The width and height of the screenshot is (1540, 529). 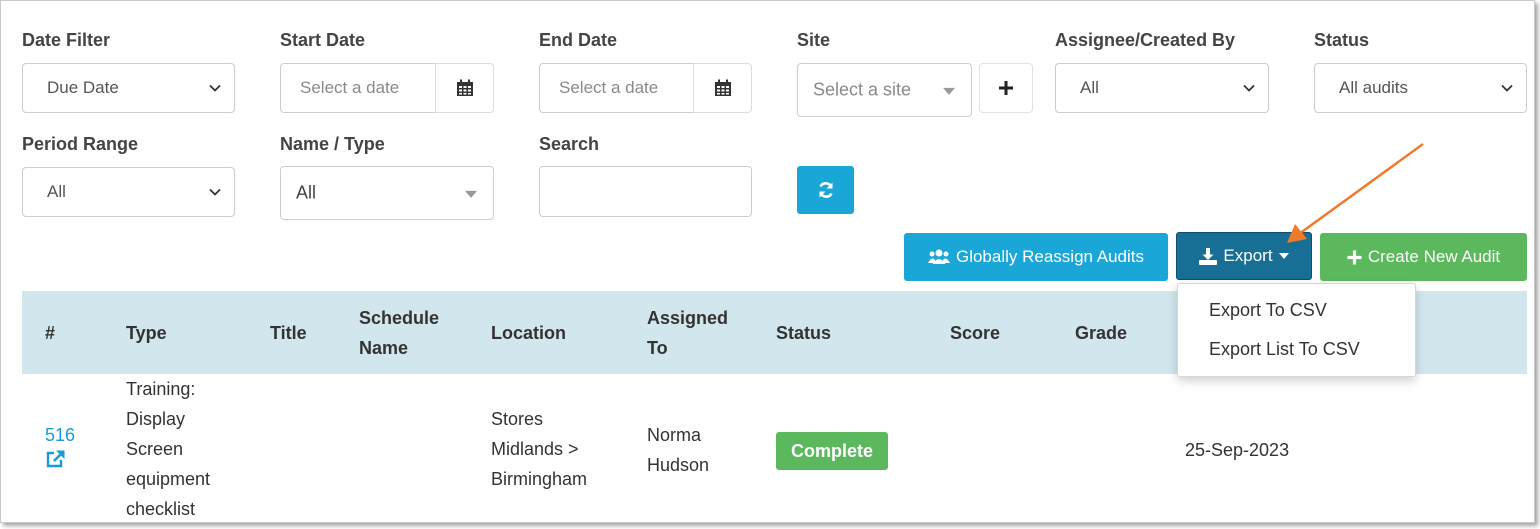 What do you see at coordinates (387, 193) in the screenshot?
I see `name-type-select: All` at bounding box center [387, 193].